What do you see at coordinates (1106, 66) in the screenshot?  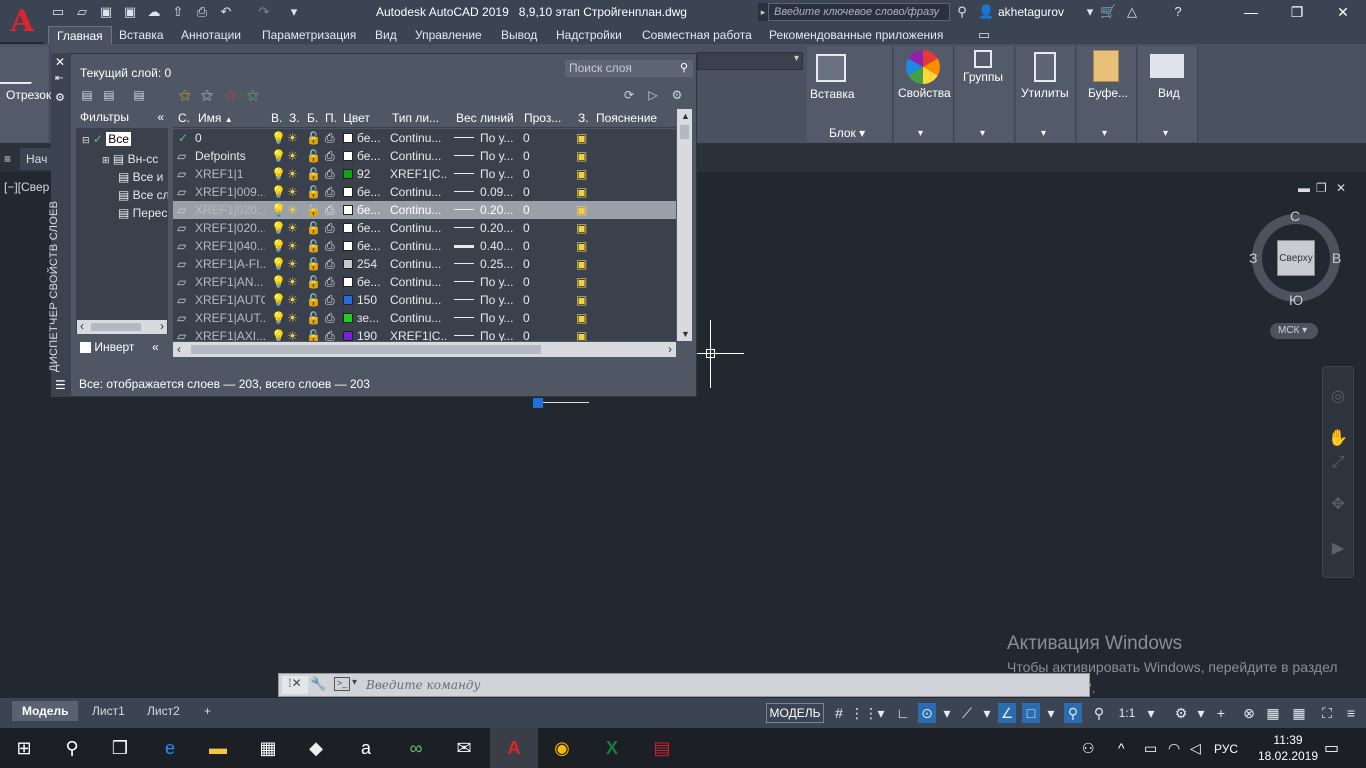 I see `paste-icon` at bounding box center [1106, 66].